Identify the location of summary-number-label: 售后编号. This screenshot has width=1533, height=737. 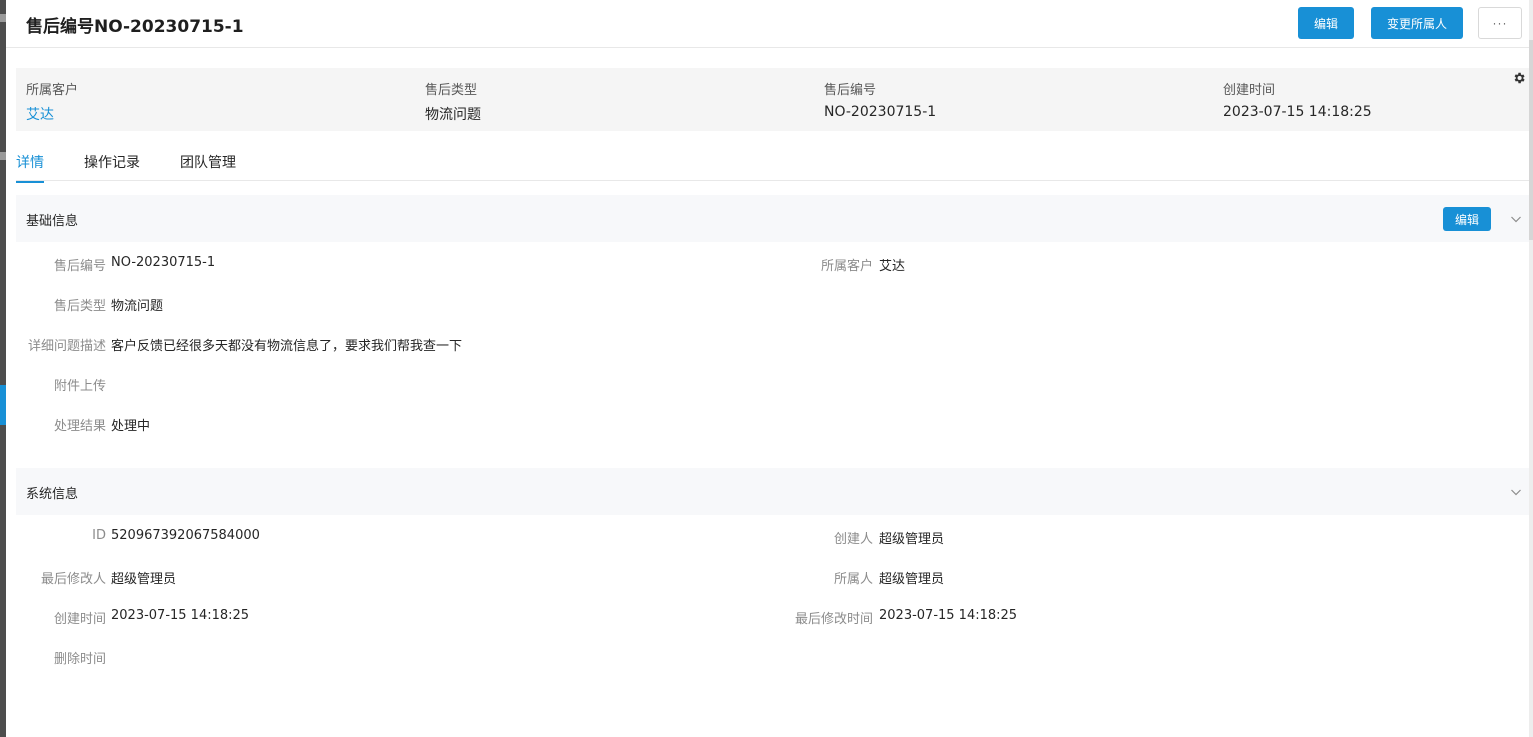
(850, 90).